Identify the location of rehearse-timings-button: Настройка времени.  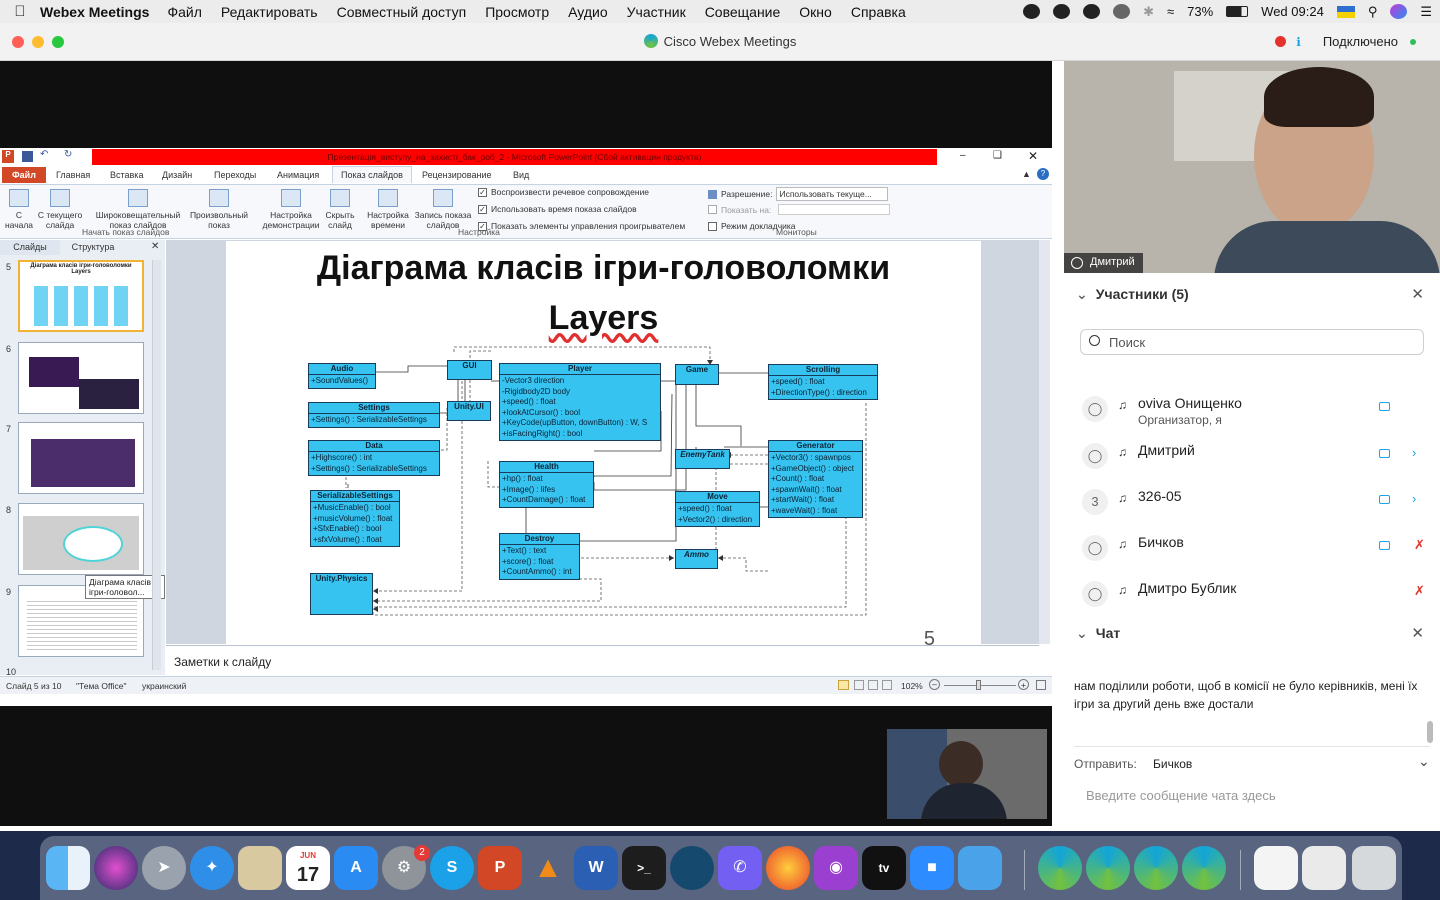
(388, 209).